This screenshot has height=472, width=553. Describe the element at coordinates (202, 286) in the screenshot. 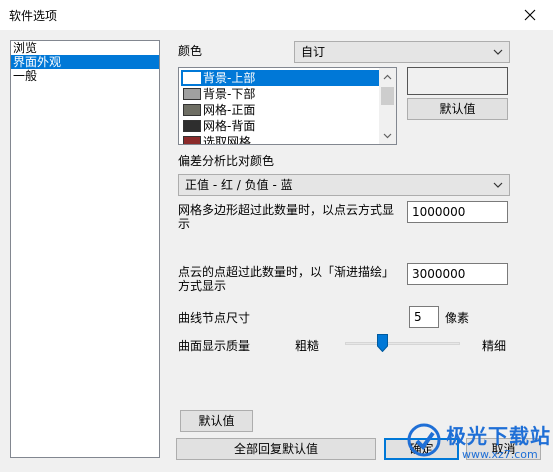

I see `cloud-threshold-label-line2: 方式显示` at that location.